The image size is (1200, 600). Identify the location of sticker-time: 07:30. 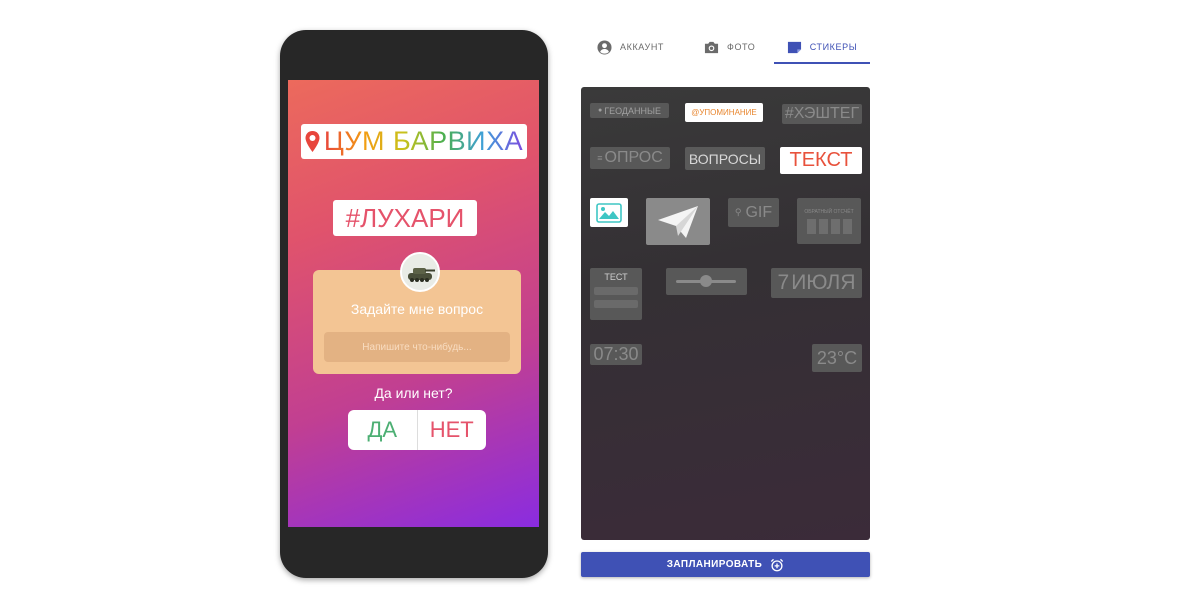
(616, 354).